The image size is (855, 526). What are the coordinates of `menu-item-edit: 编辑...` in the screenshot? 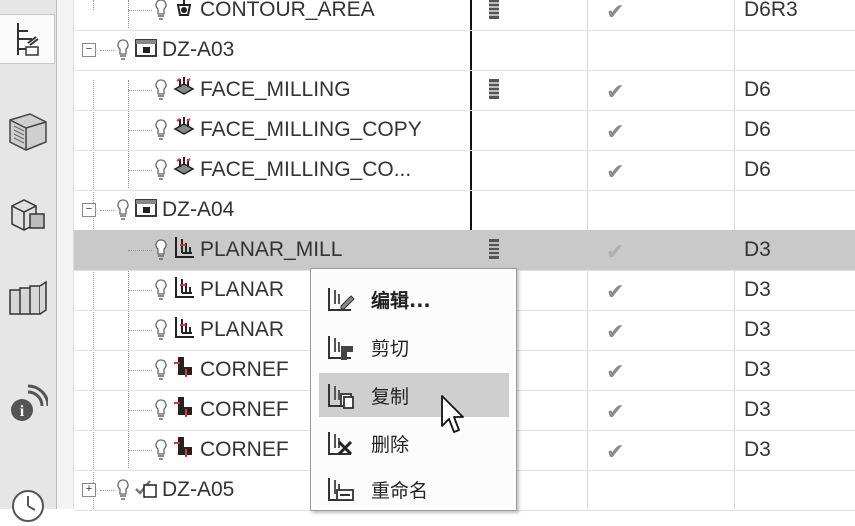 It's located at (414, 299).